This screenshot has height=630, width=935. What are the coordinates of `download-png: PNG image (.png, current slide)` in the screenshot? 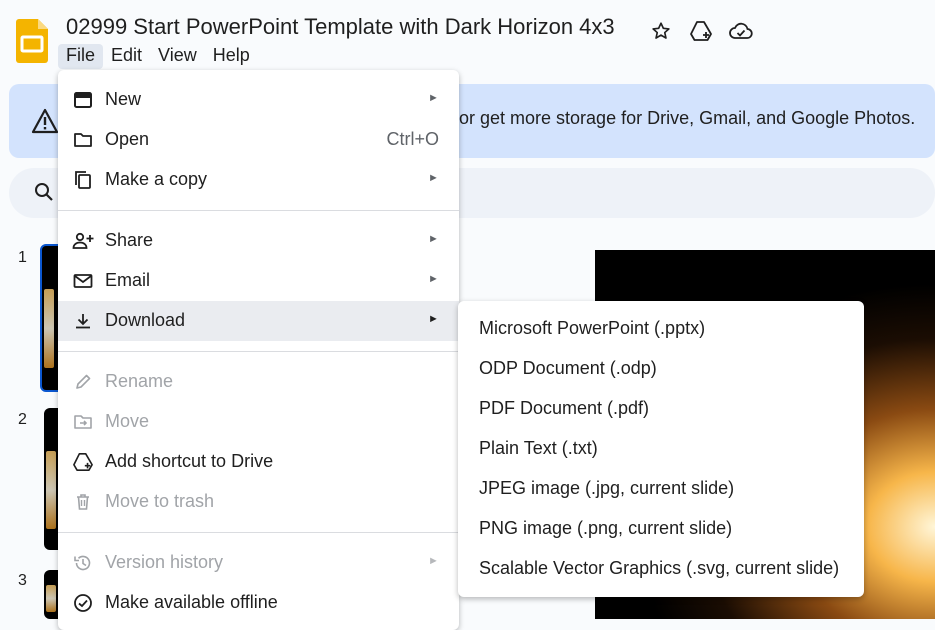 It's located at (661, 529).